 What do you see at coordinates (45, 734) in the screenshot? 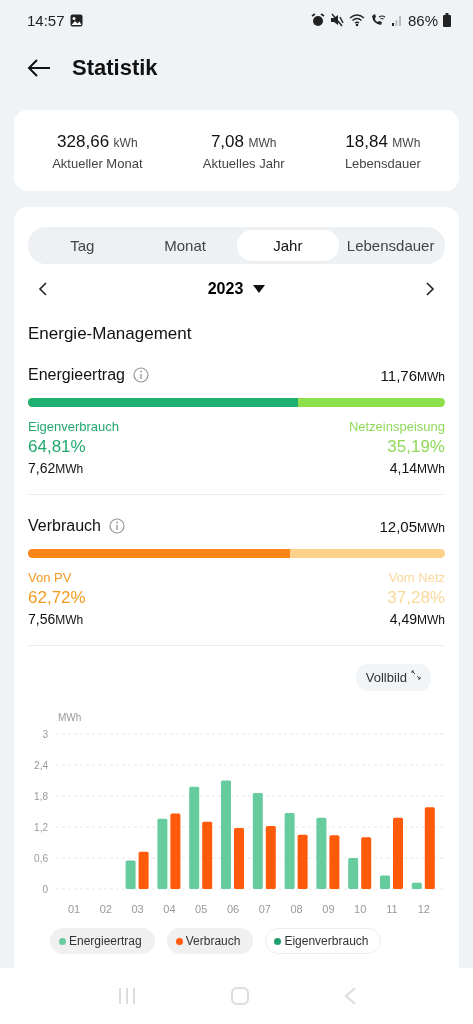
I see `y-tick-label: 3` at bounding box center [45, 734].